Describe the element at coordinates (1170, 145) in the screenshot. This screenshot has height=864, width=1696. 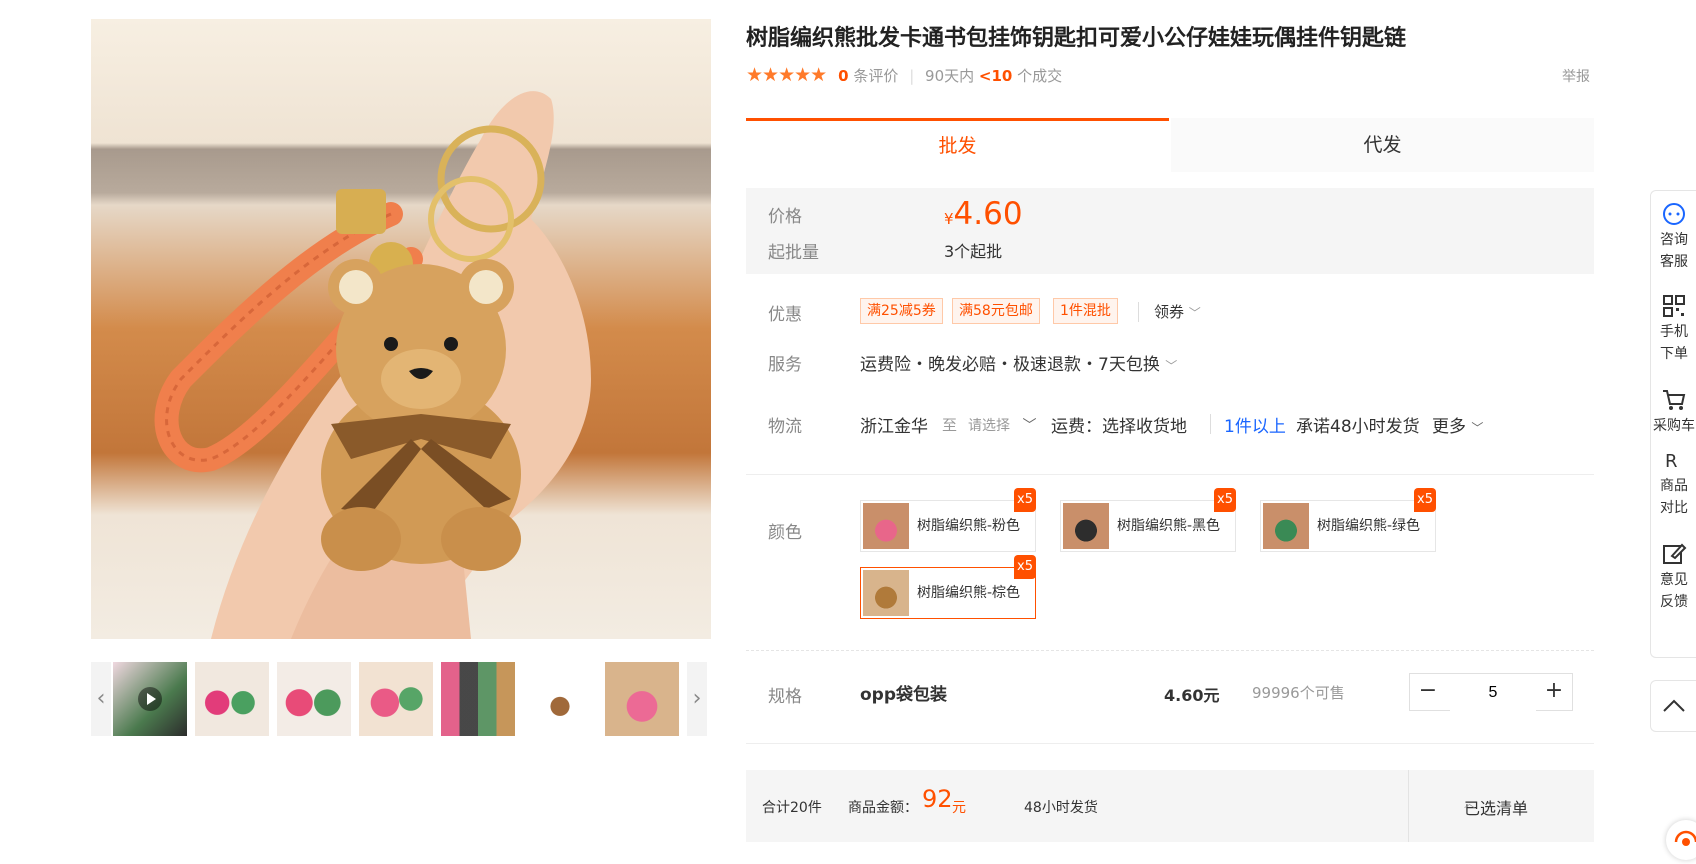
I see `purchase-mode-tabs: 批发 代发` at that location.